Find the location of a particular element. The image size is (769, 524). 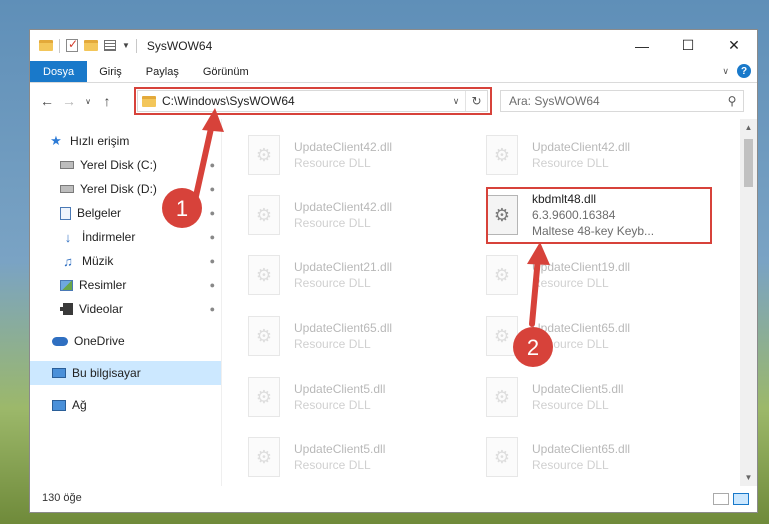

file-item: ⚙ UpdateClient19.dll Resource DLL is located at coordinates (584, 275).